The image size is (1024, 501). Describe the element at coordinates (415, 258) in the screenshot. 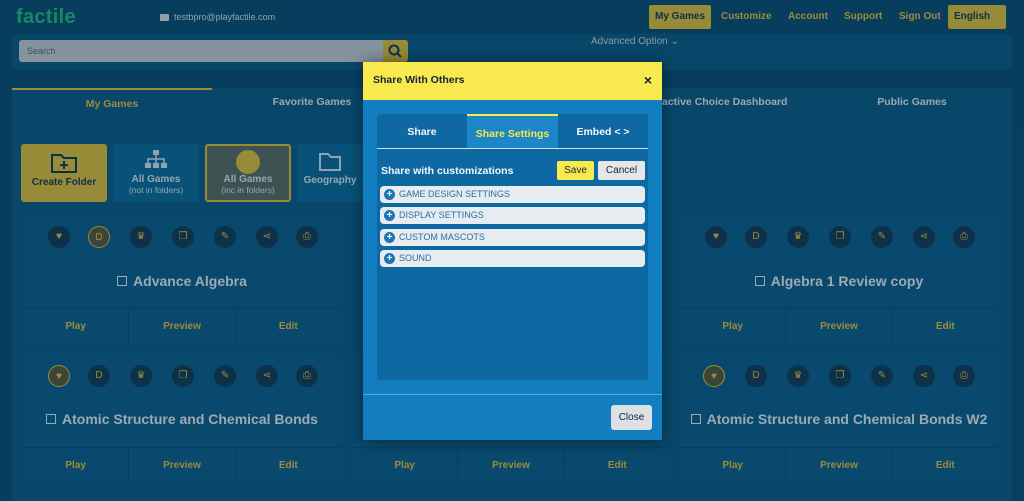

I see `setting-label: SOUND` at that location.